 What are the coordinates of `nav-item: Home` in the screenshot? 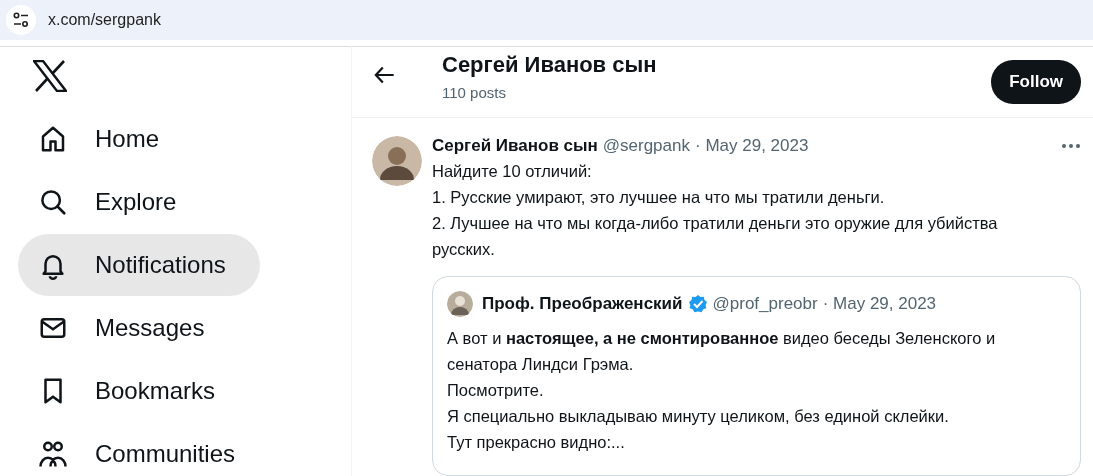 It's located at (106, 139).